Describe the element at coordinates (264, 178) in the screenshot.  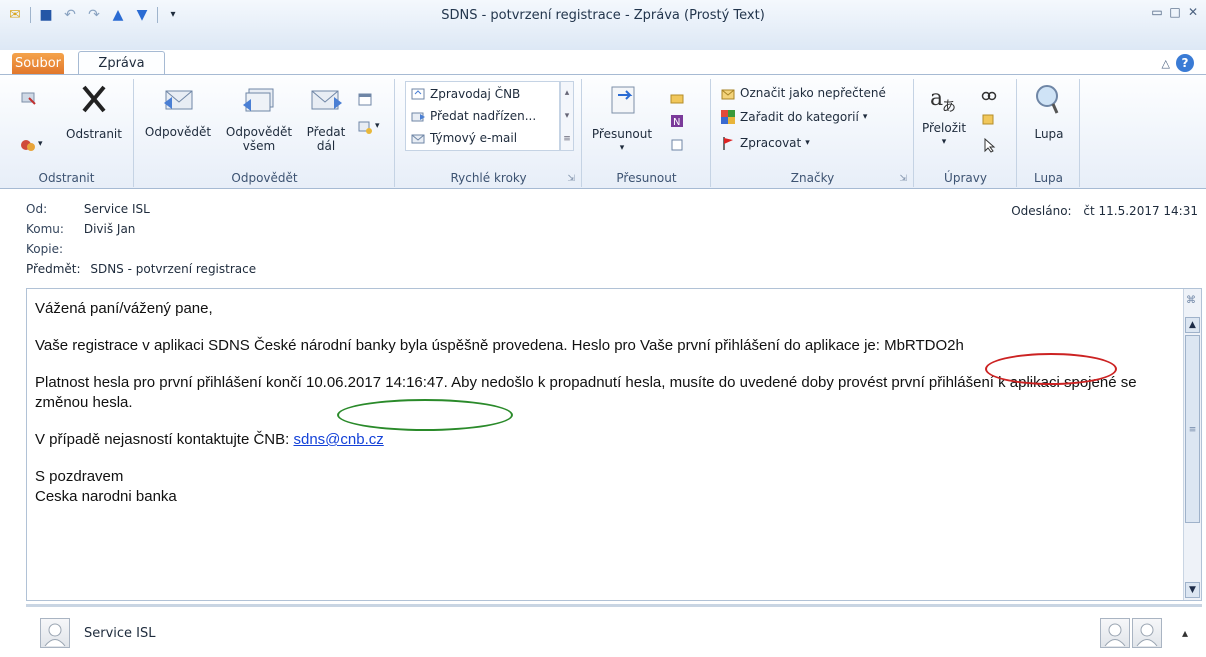
I see `group-label-respond: Odpovědět` at that location.